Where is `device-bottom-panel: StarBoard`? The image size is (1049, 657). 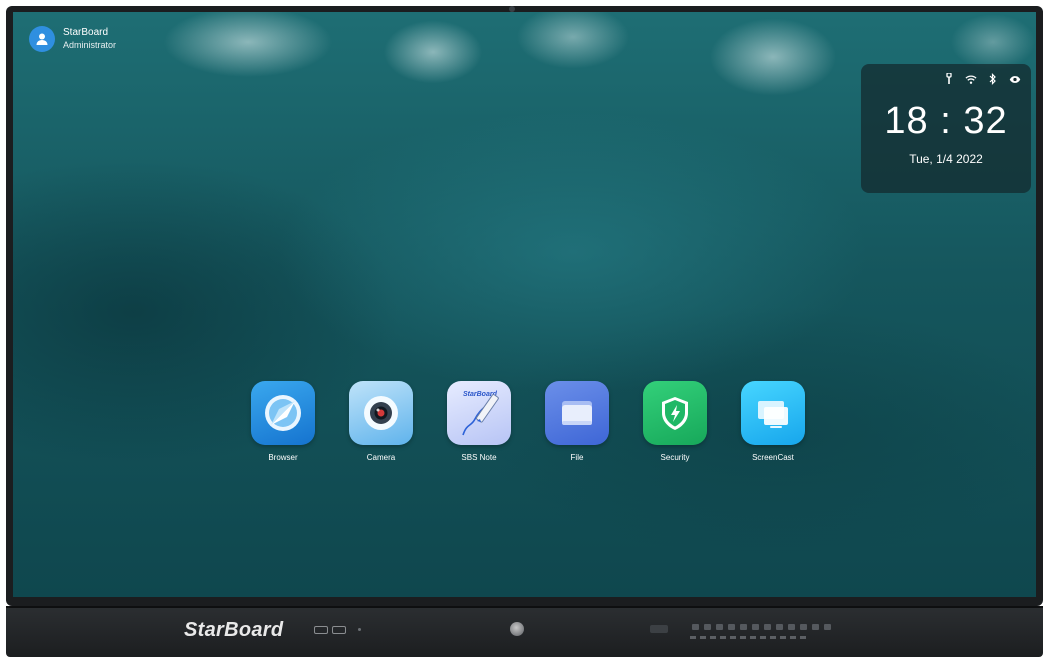
device-bottom-panel: StarBoard is located at coordinates (524, 631).